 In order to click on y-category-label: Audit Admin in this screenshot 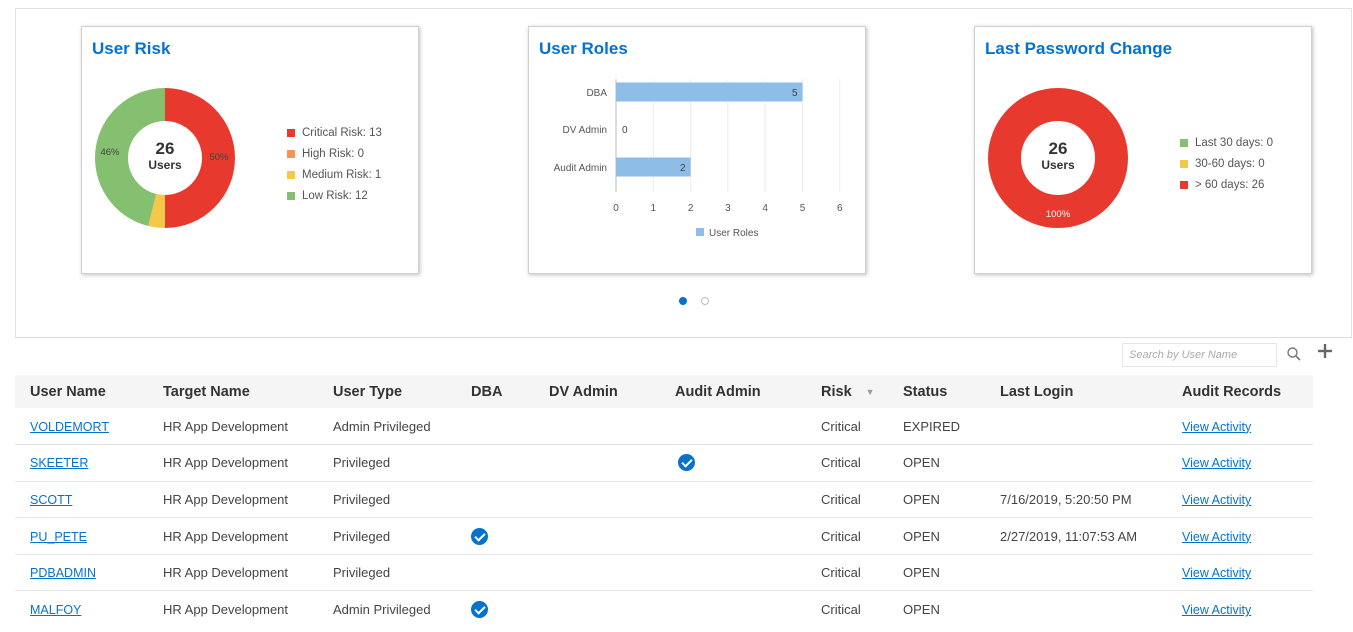, I will do `click(580, 168)`.